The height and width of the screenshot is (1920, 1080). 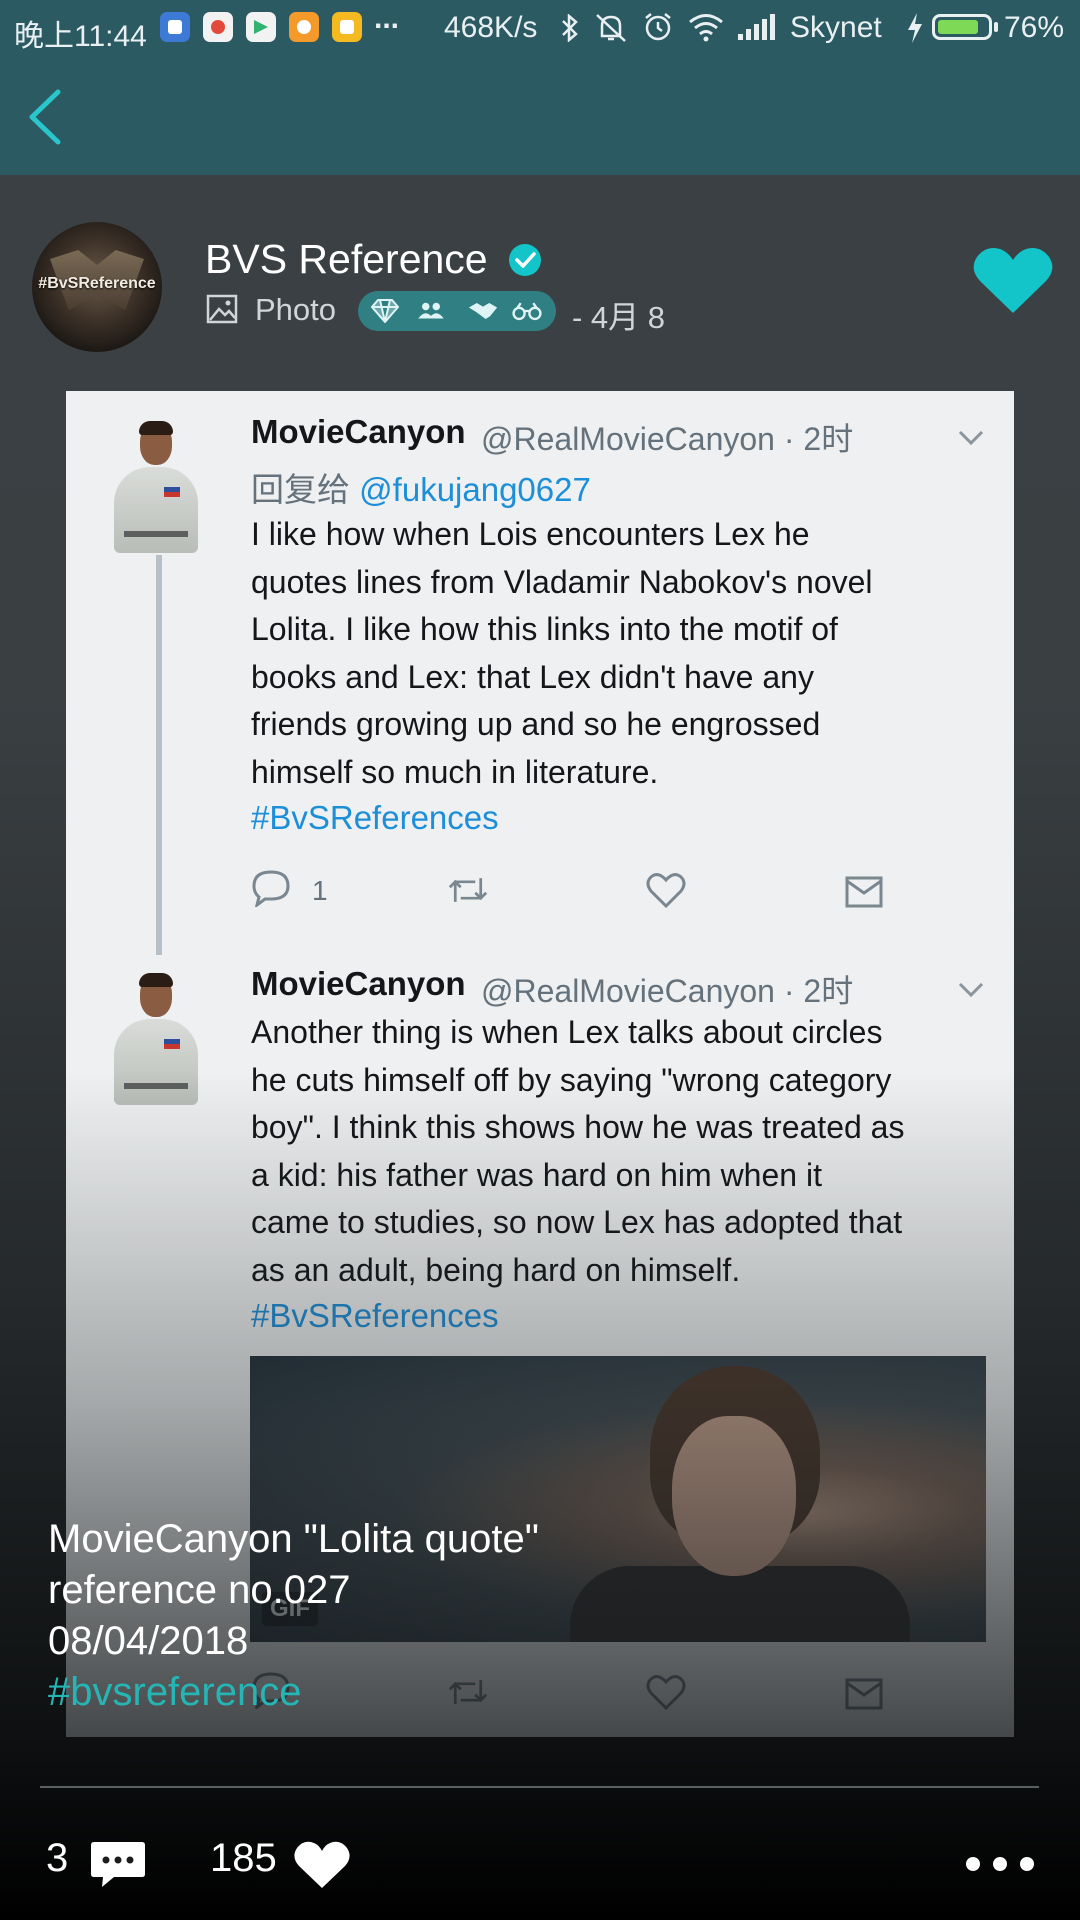 I want to click on tweet-reply-to: 回复给 @fukujang0627, so click(x=421, y=487).